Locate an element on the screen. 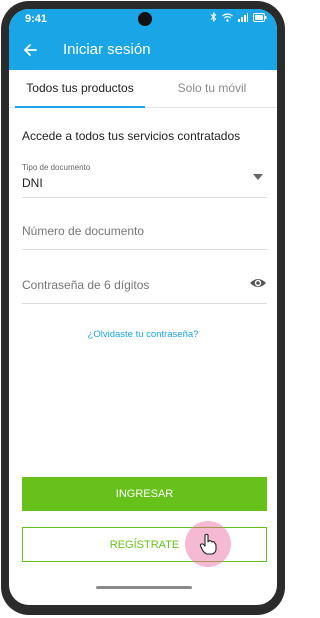 The image size is (320, 618). eye-icon is located at coordinates (258, 283).